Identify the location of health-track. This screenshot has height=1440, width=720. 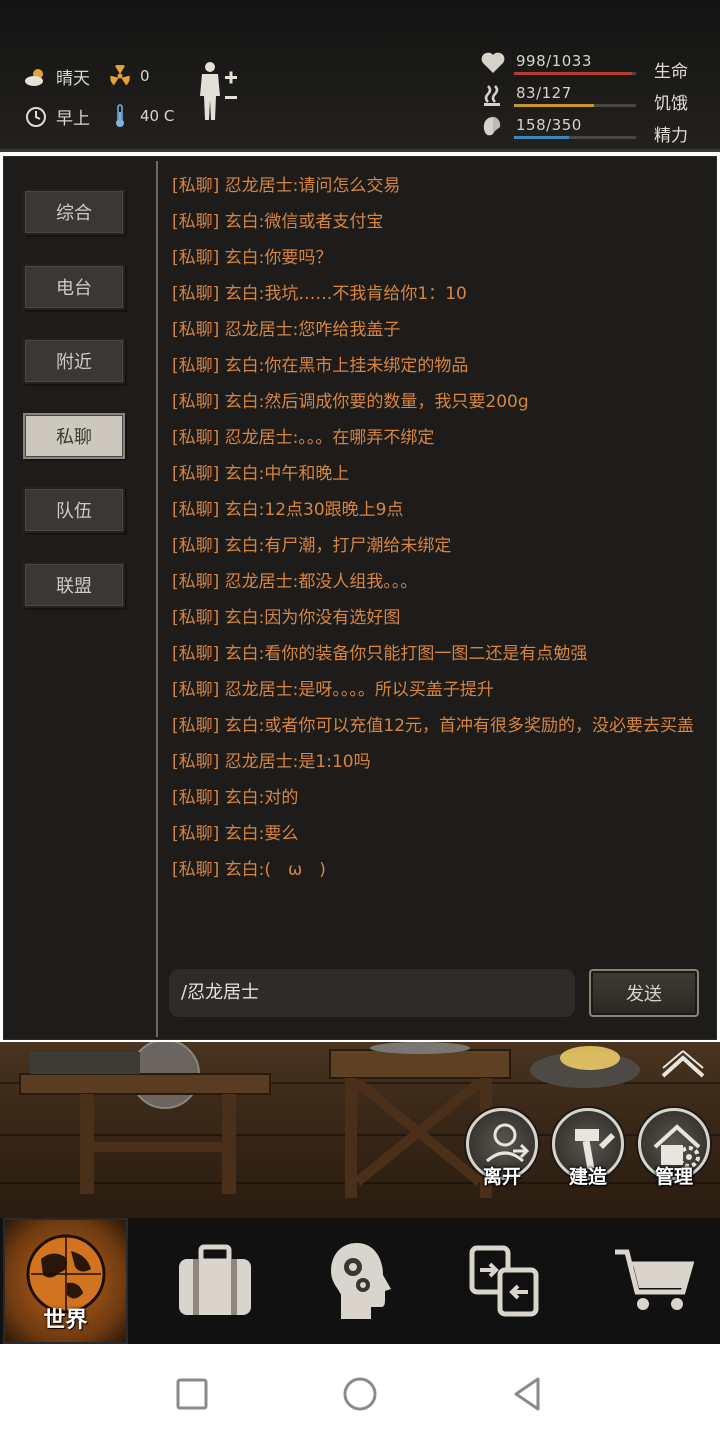
(575, 73).